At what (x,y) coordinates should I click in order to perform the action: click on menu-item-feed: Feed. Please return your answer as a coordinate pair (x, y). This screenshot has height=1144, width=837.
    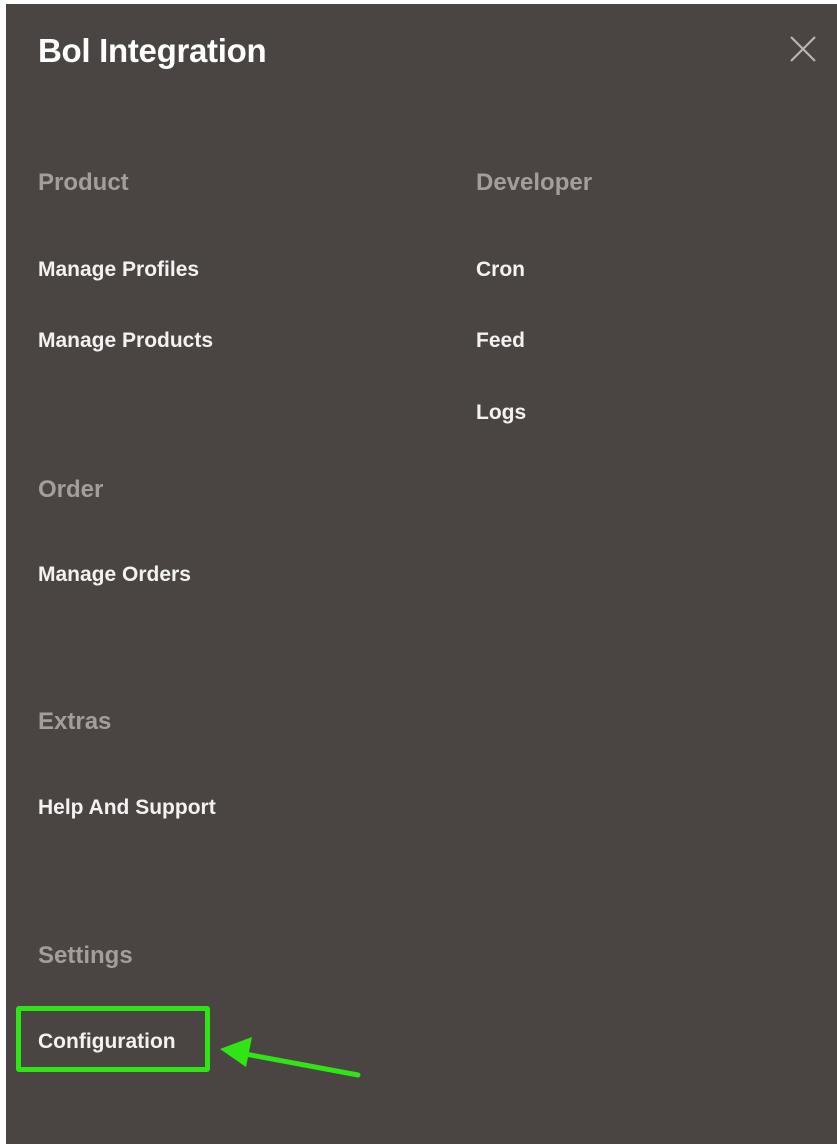
    Looking at the image, I should click on (500, 341).